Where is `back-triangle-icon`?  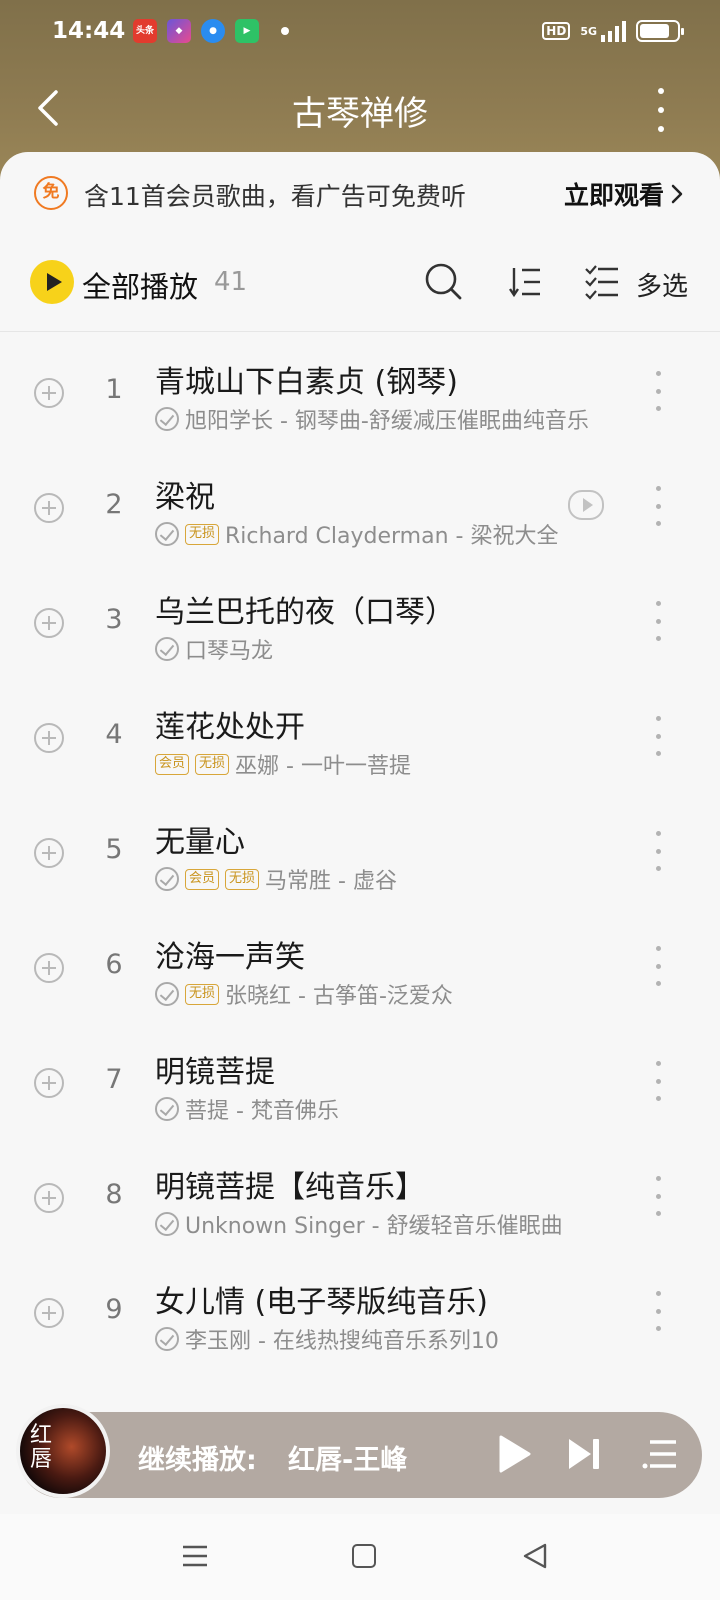 back-triangle-icon is located at coordinates (535, 1556).